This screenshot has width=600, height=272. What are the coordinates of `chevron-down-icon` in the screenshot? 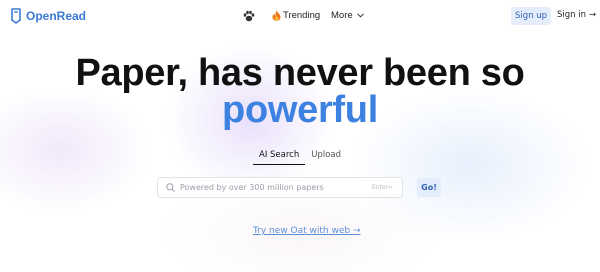 It's located at (360, 15).